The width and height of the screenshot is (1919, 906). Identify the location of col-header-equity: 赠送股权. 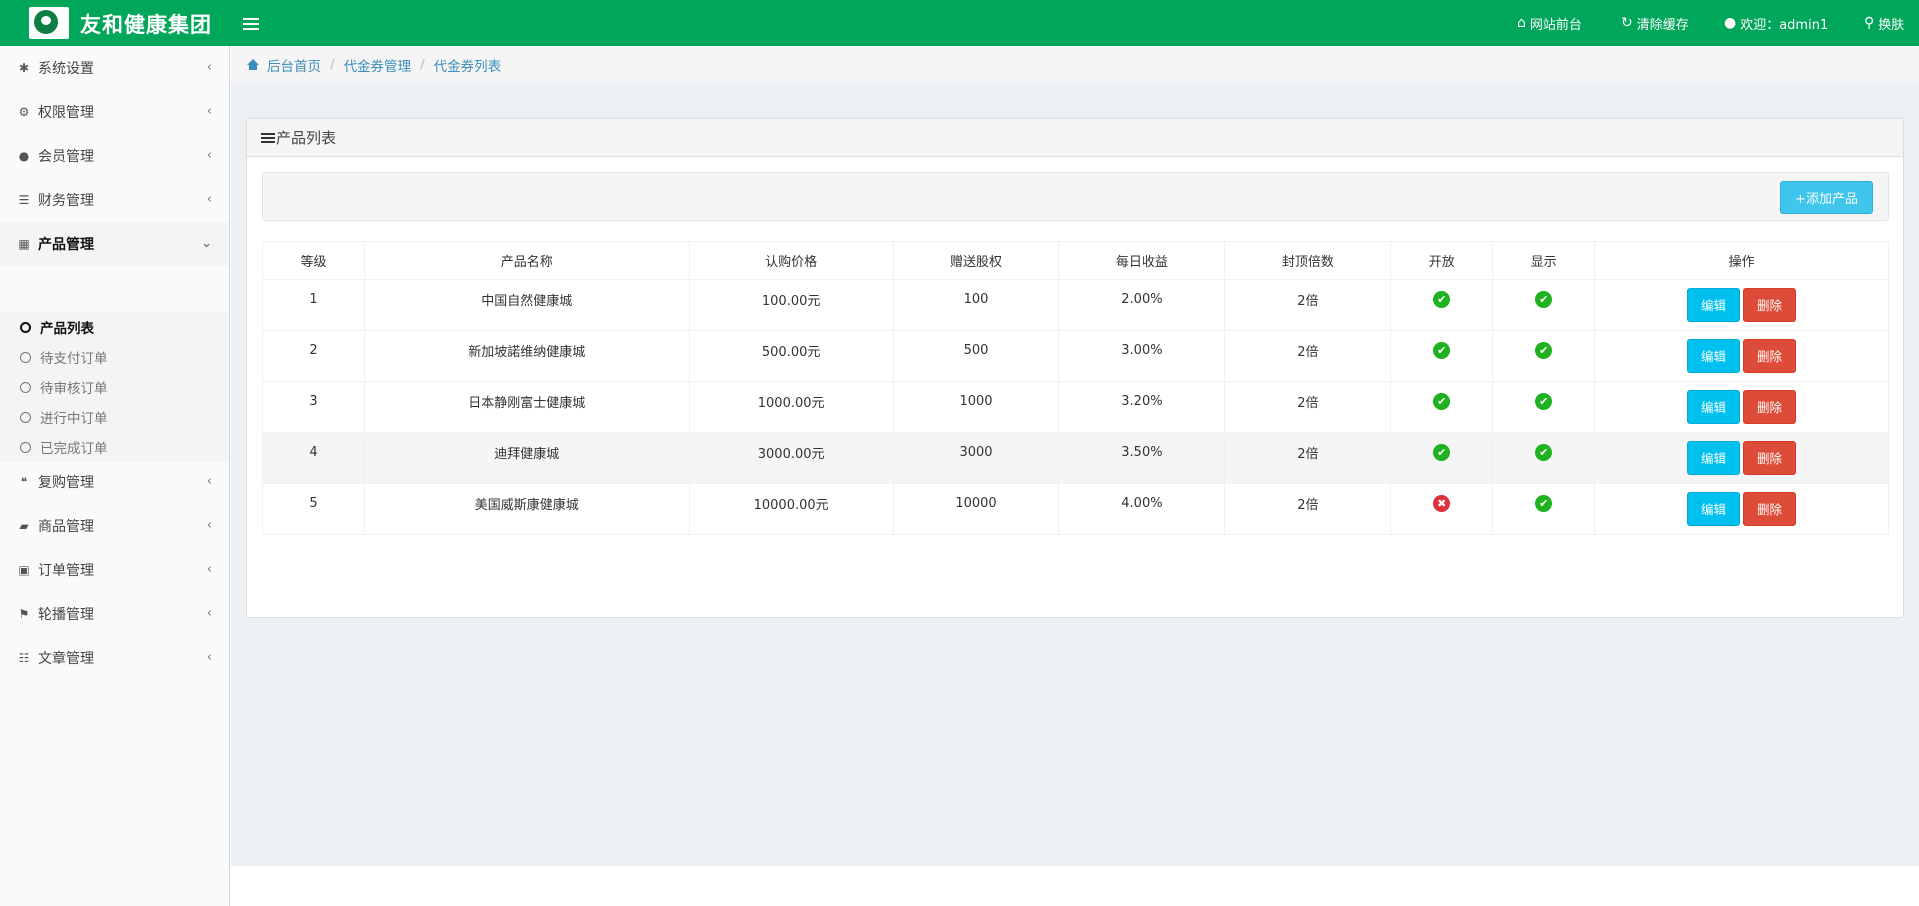
(976, 260).